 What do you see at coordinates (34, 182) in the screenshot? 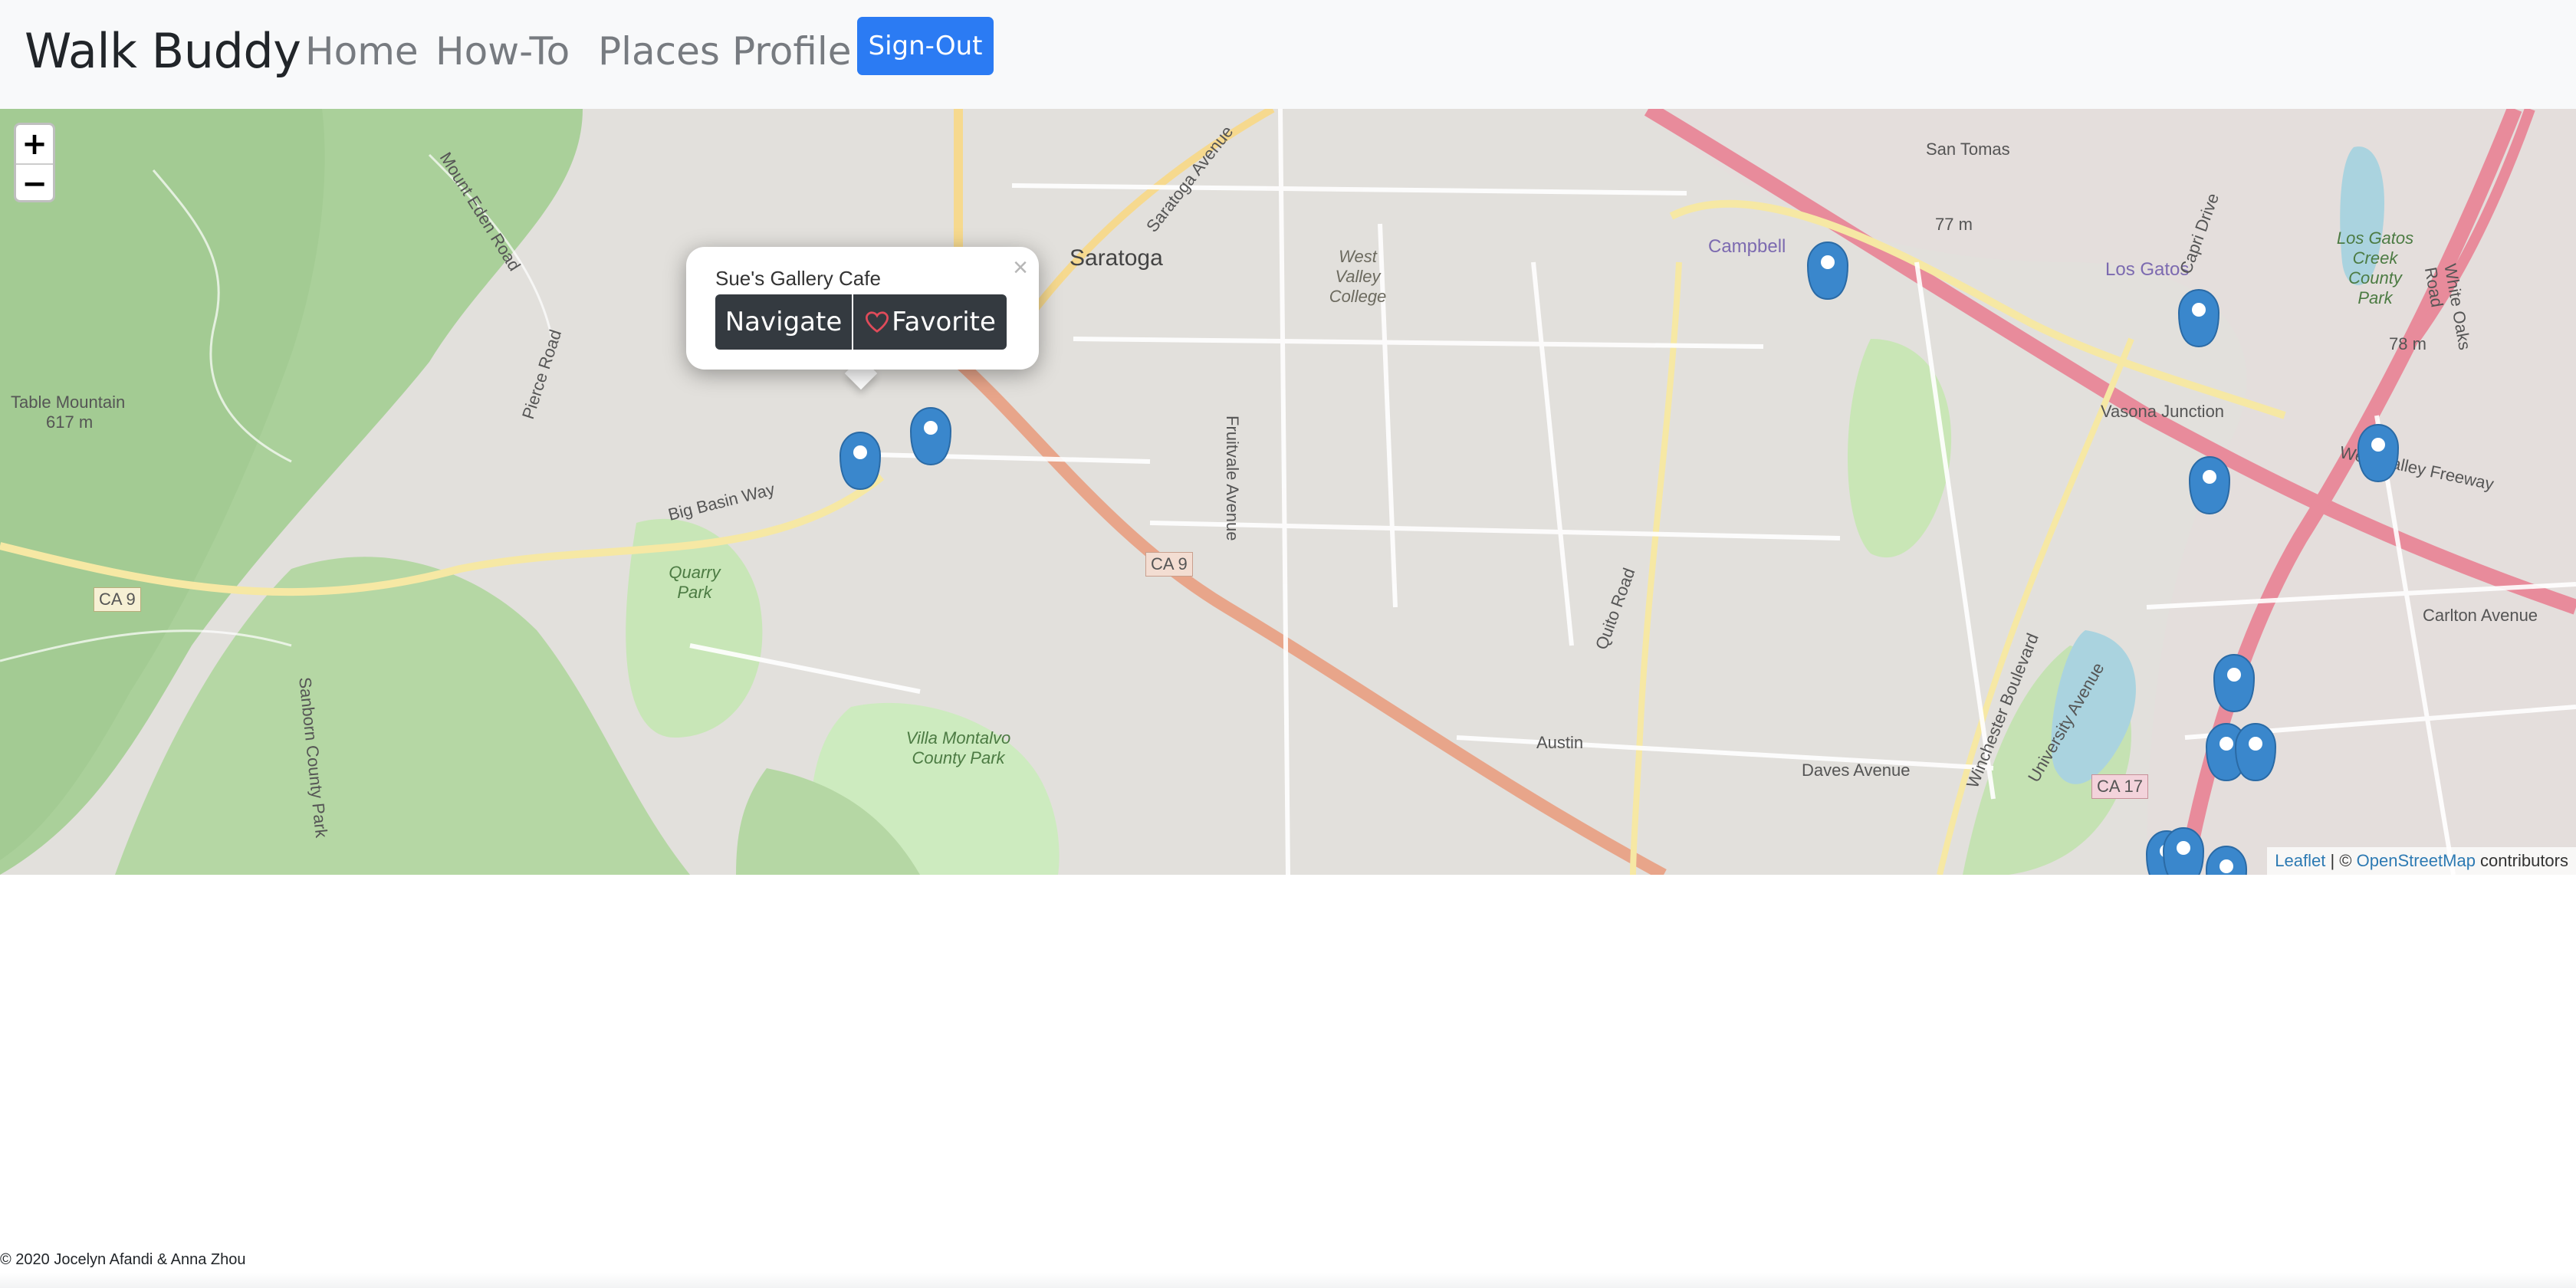
I see `zoom-out-button: −` at bounding box center [34, 182].